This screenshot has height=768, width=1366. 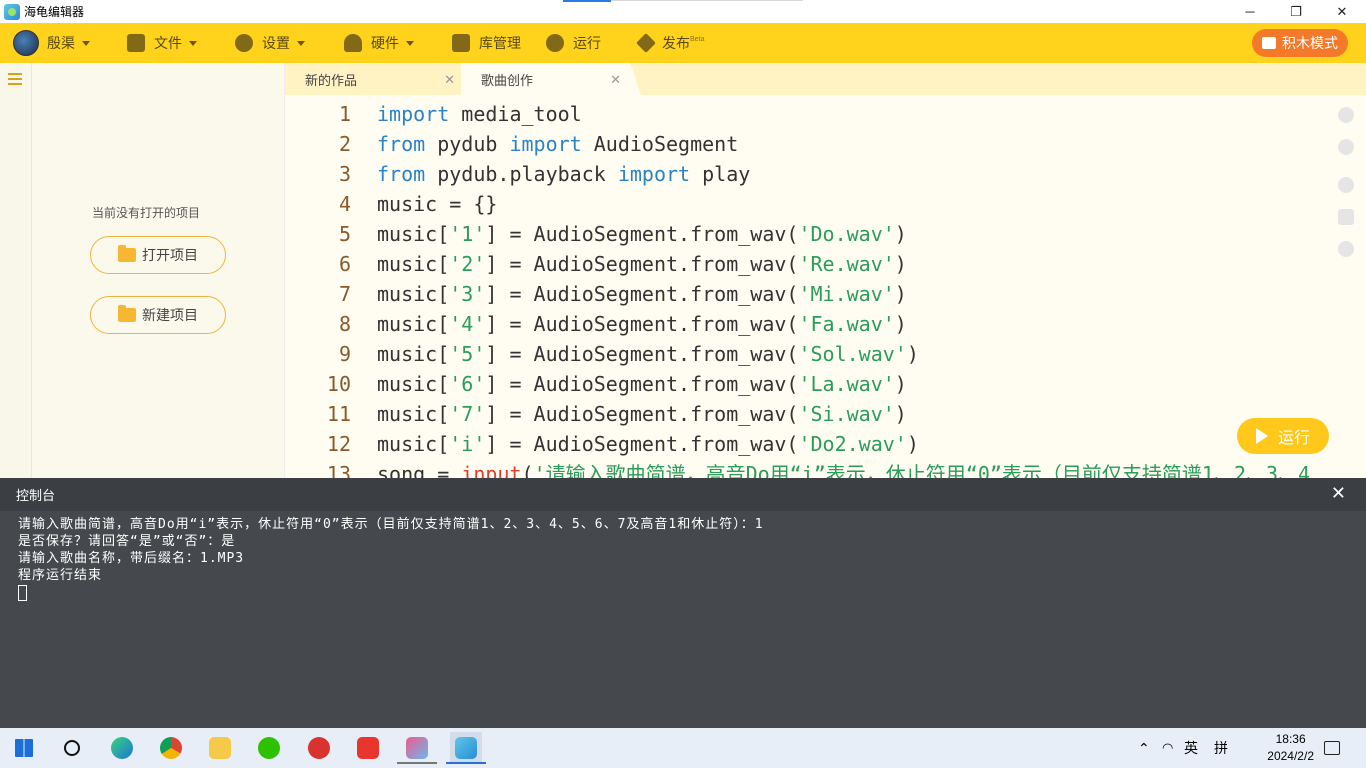 I want to click on send-icon, so click(x=646, y=43).